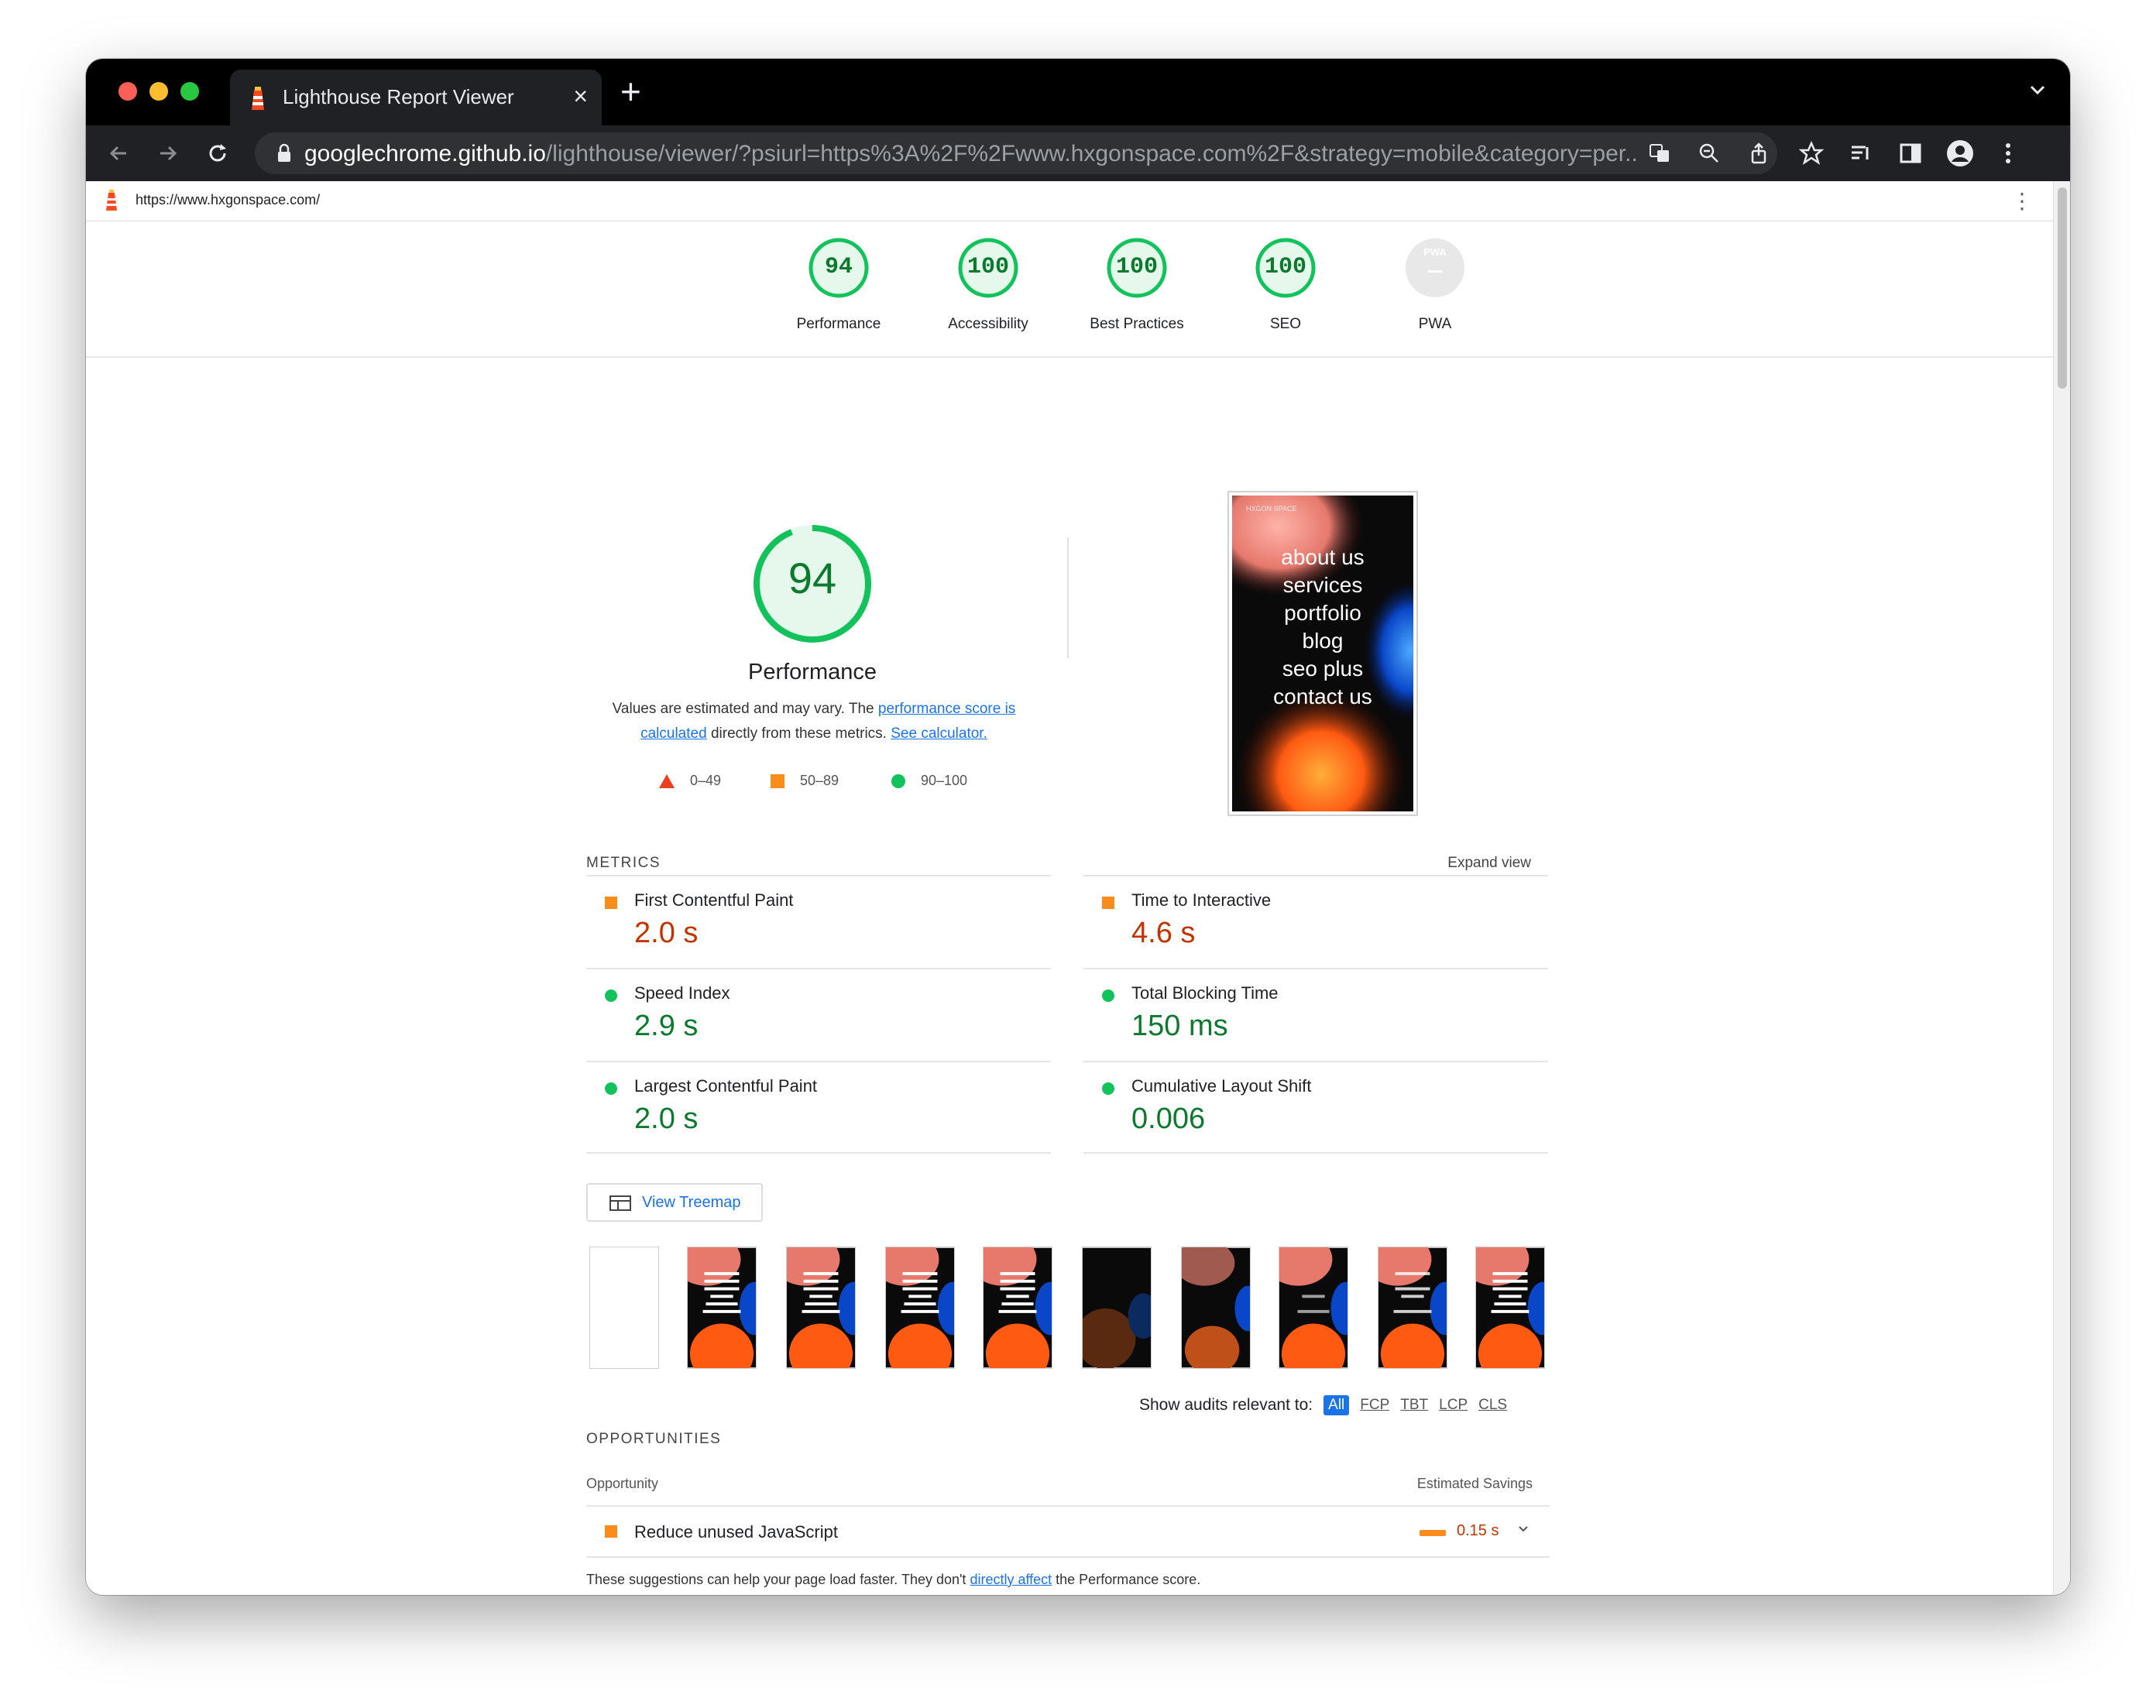  What do you see at coordinates (819, 922) in the screenshot?
I see `metric-fcp: First Contentful Paint 2.0 s` at bounding box center [819, 922].